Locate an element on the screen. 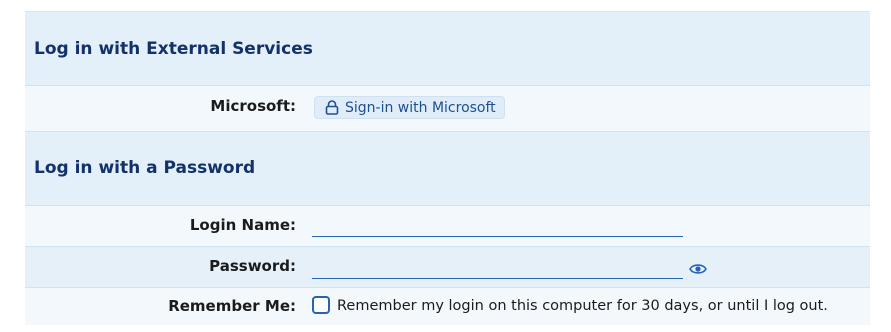  external-services-title: Log in with External Services is located at coordinates (173, 49).